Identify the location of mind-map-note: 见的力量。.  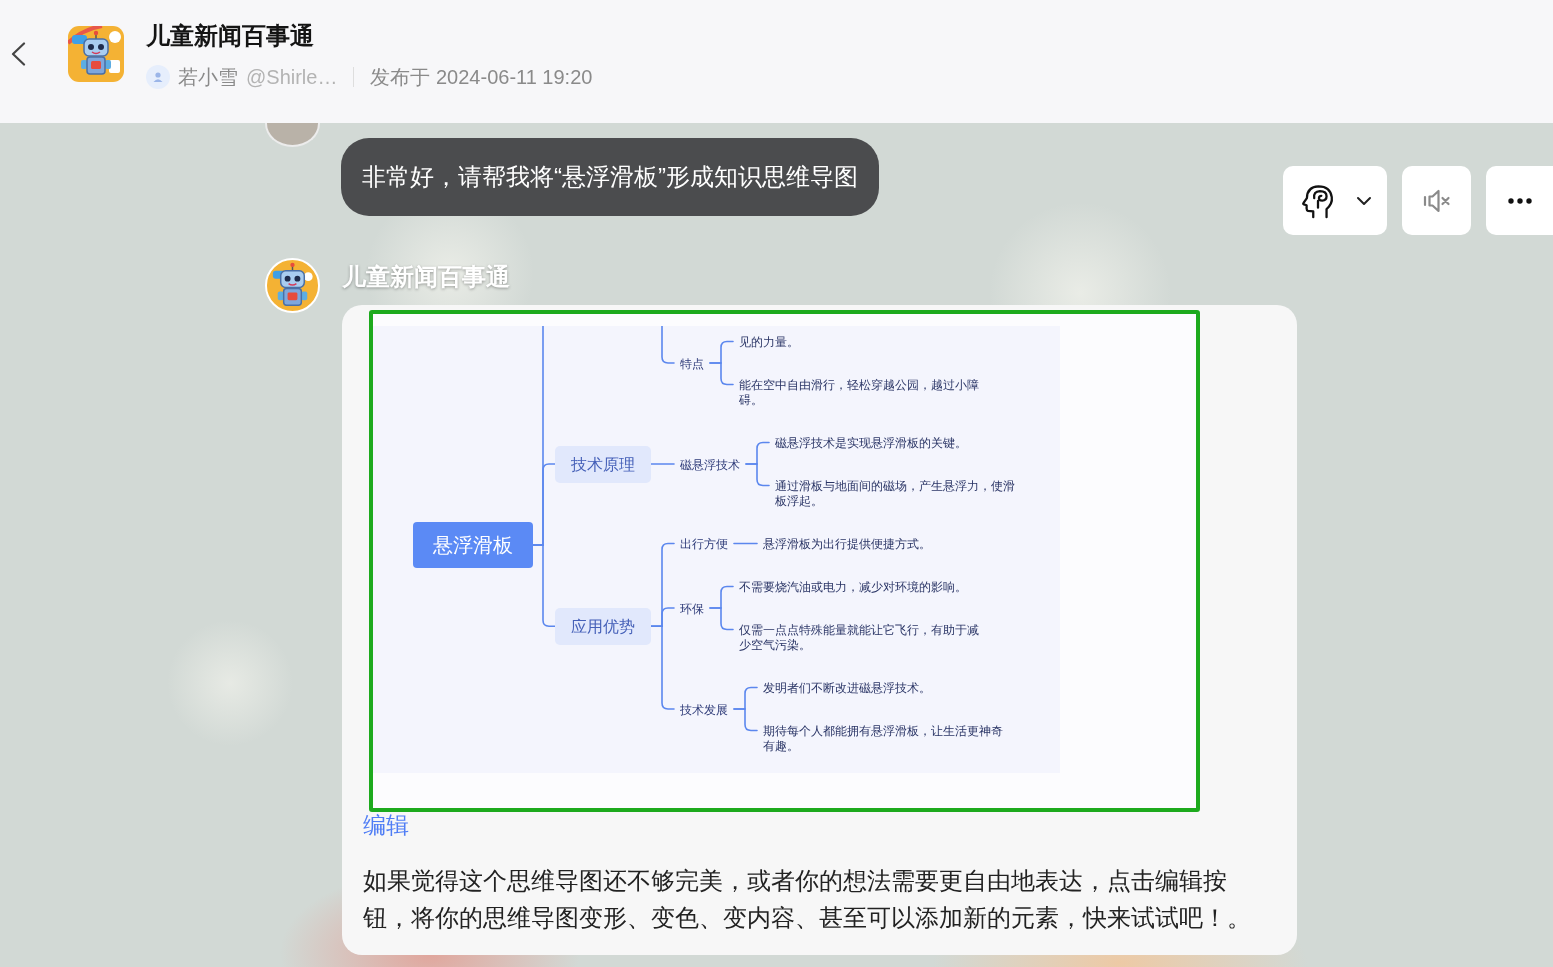
(769, 341).